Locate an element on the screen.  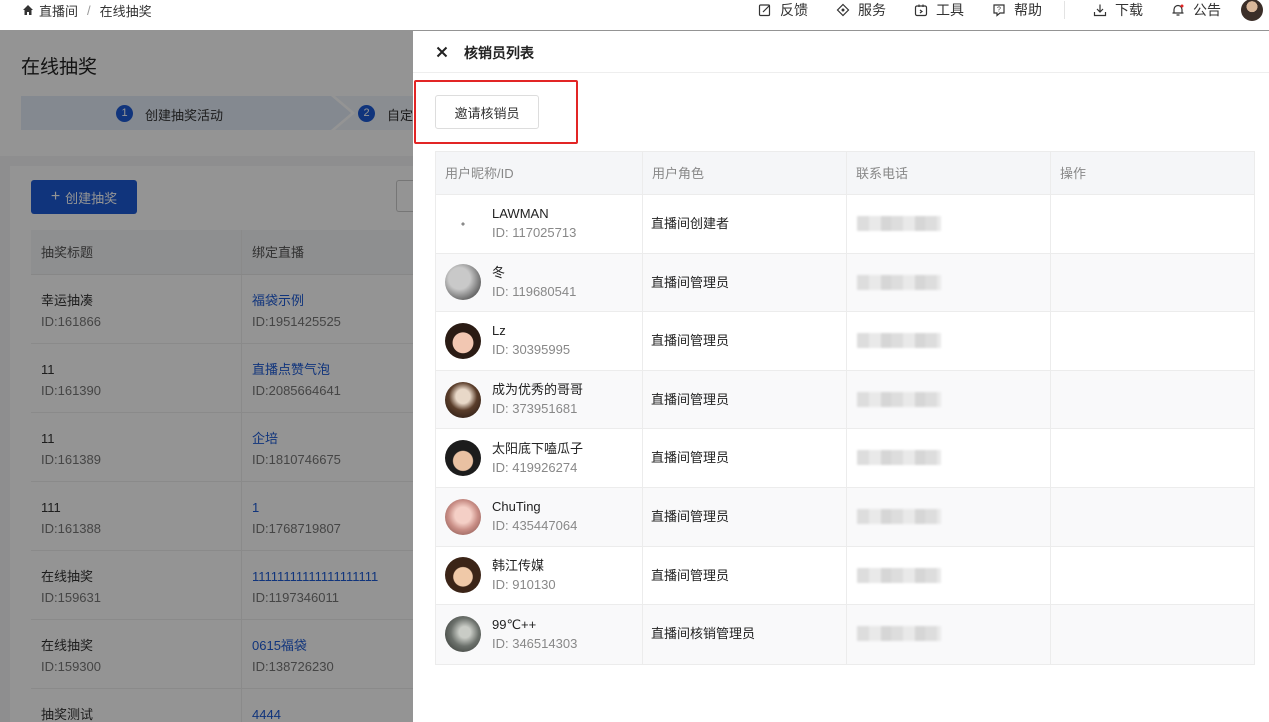
nav-service: 服务 is located at coordinates (861, 10).